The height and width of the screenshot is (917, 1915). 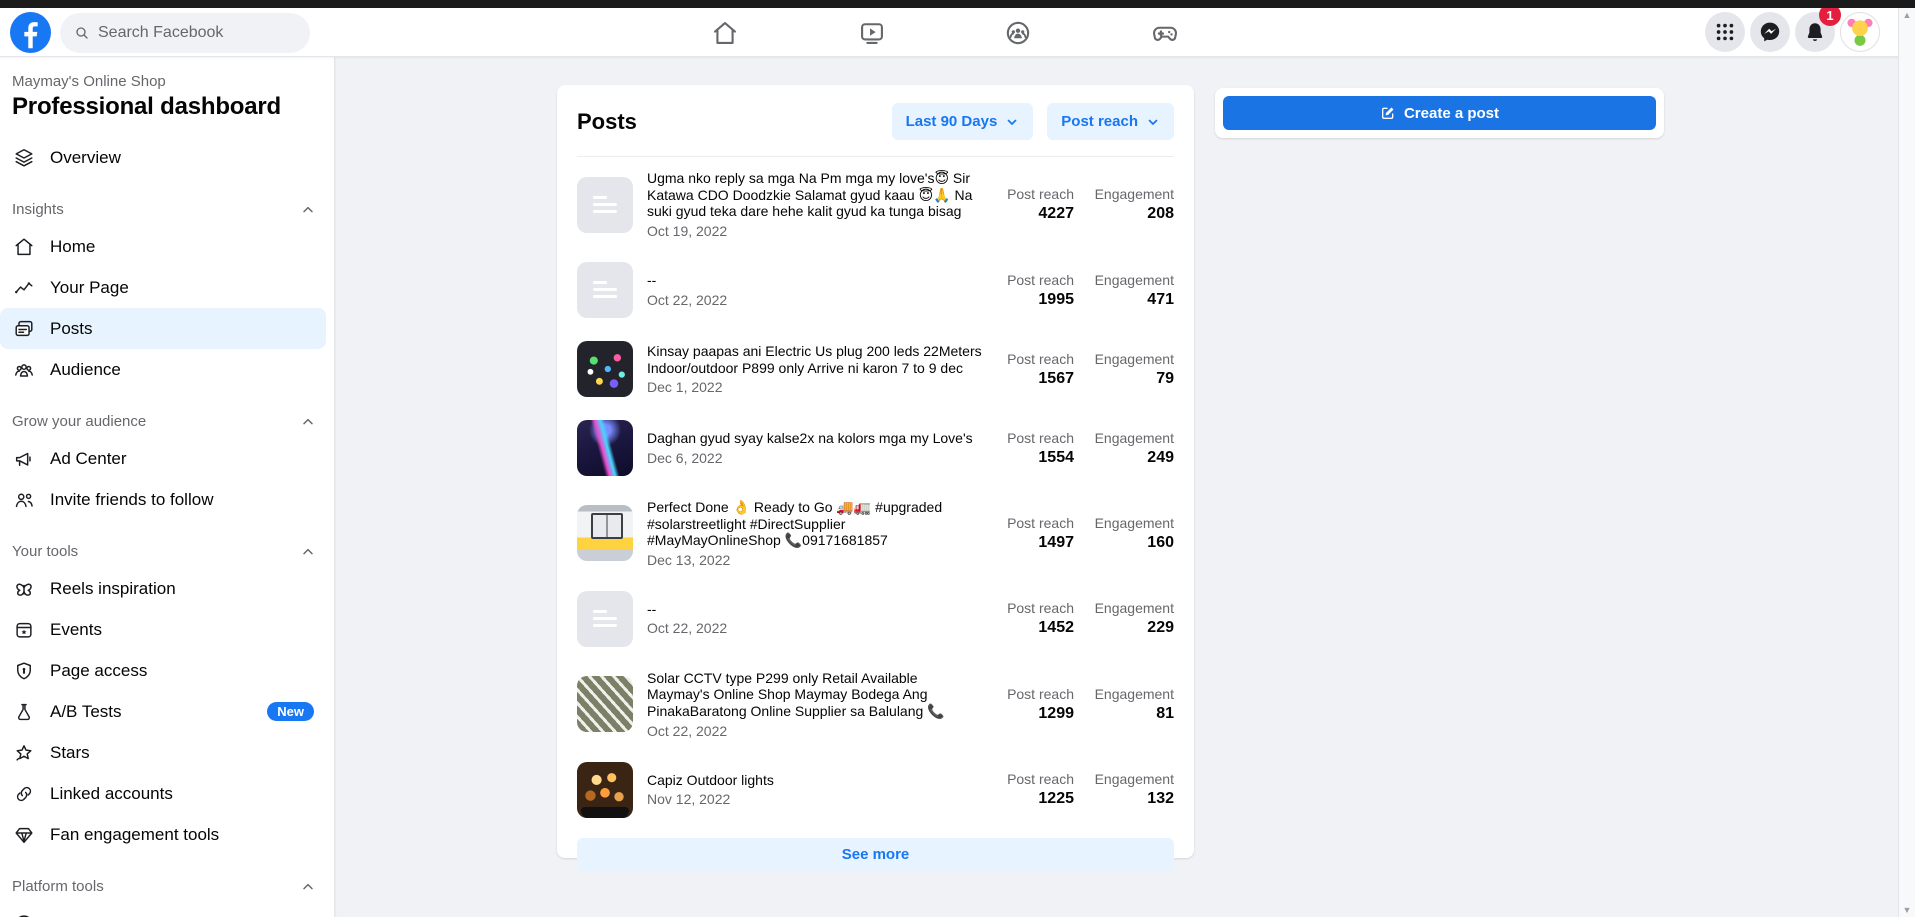 I want to click on window-scrollbar: ▲ ▼, so click(x=1906, y=462).